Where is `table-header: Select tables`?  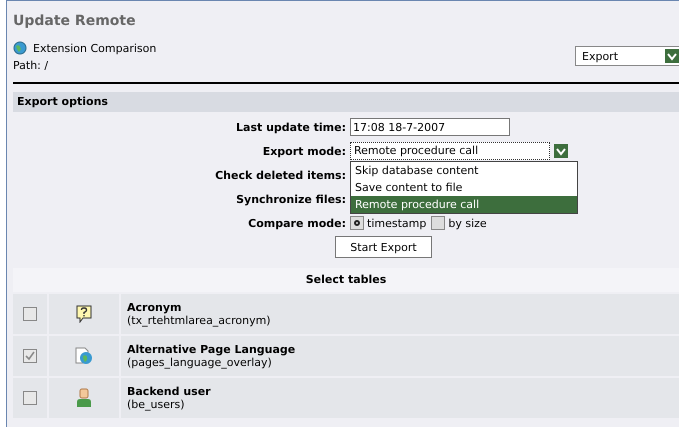 table-header: Select tables is located at coordinates (346, 280).